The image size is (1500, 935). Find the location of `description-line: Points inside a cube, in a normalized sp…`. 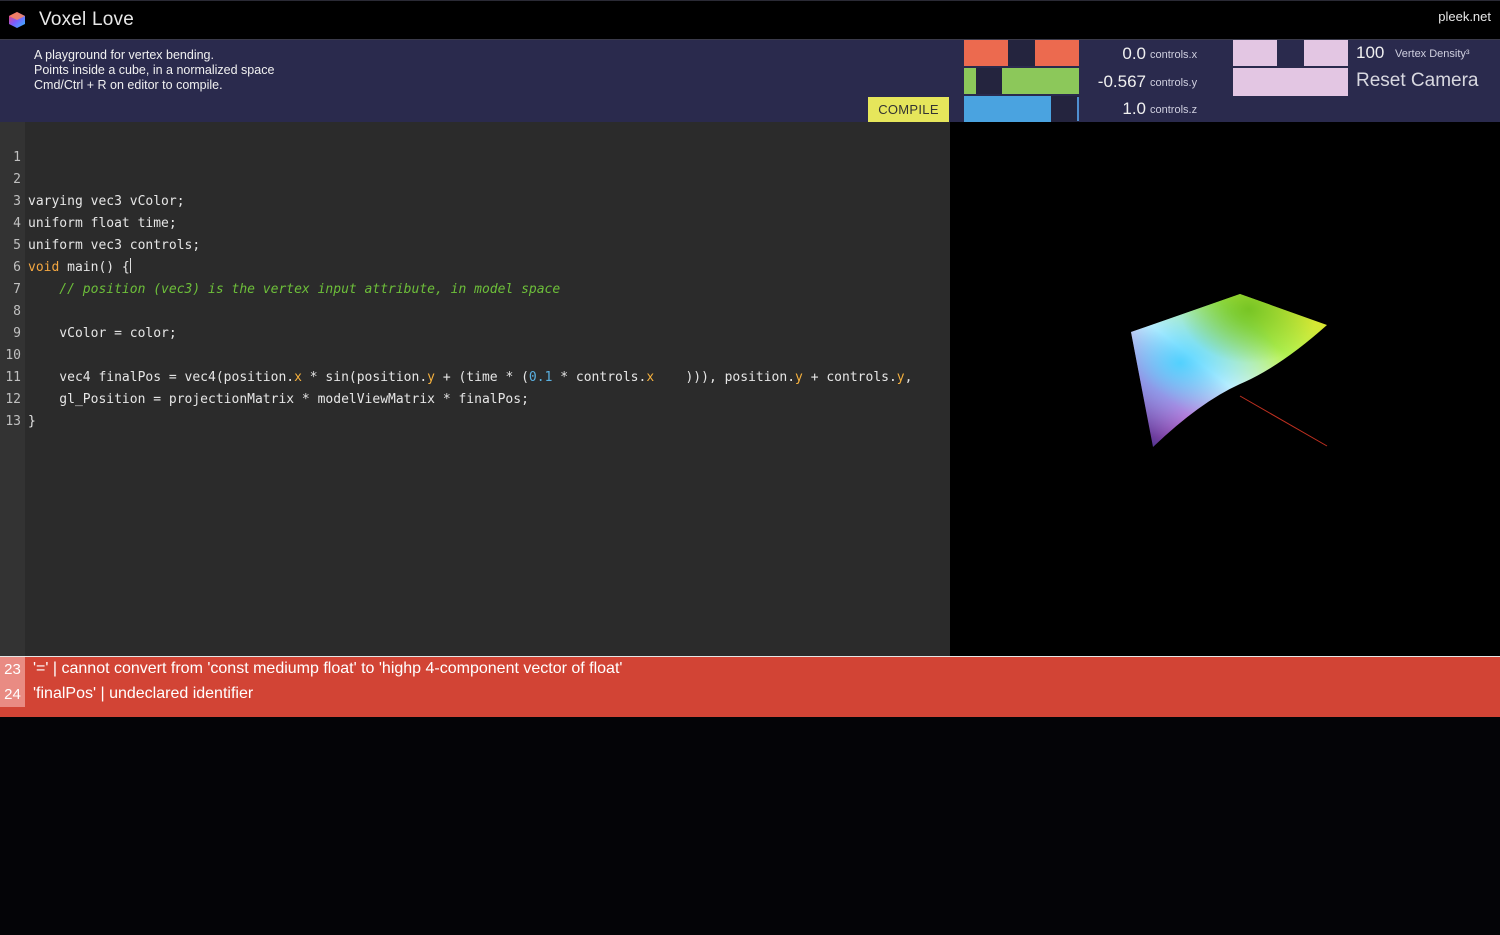

description-line: Points inside a cube, in a normalized sp… is located at coordinates (154, 70).